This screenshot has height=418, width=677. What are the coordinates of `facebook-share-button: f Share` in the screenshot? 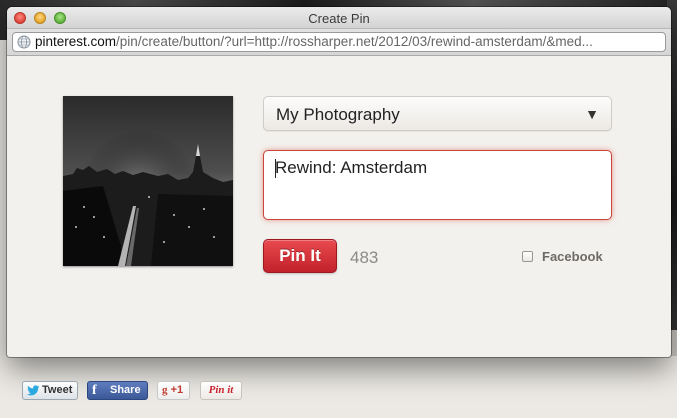 It's located at (117, 390).